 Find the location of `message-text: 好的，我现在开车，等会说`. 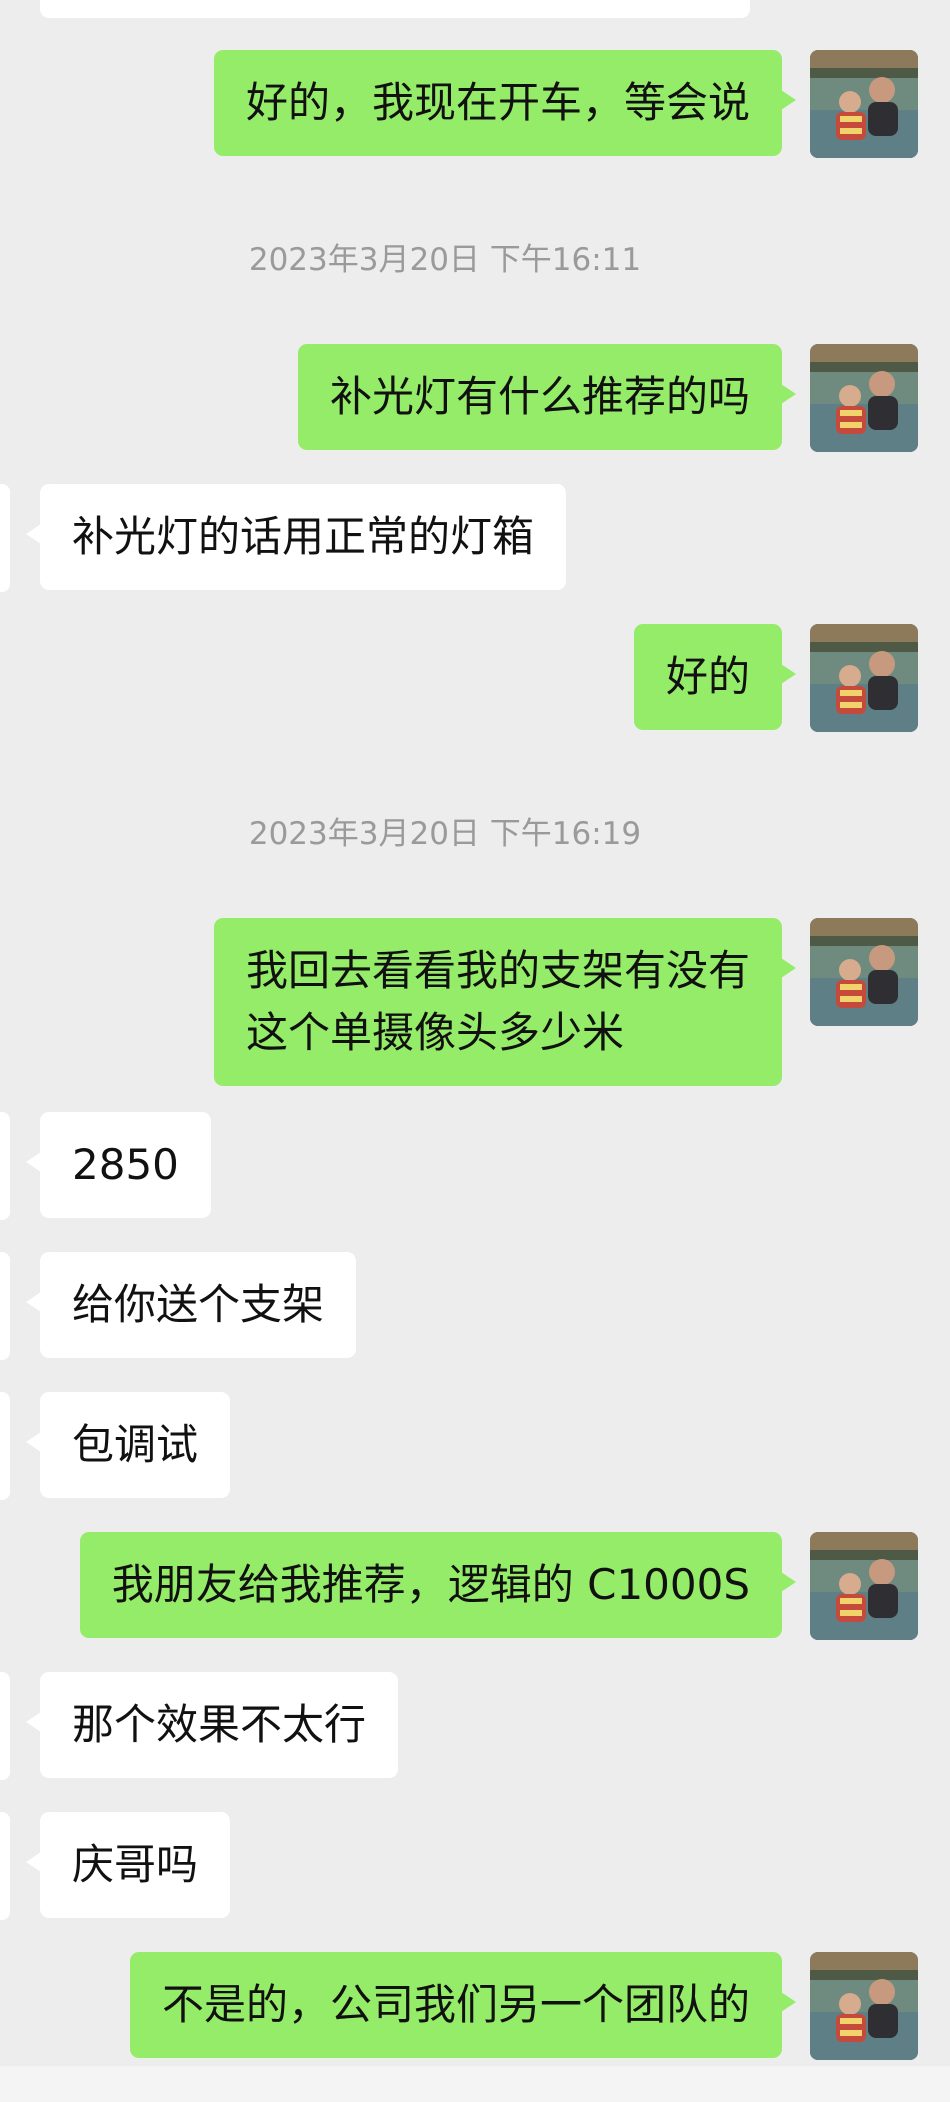

message-text: 好的，我现在开车，等会说 is located at coordinates (497, 102).